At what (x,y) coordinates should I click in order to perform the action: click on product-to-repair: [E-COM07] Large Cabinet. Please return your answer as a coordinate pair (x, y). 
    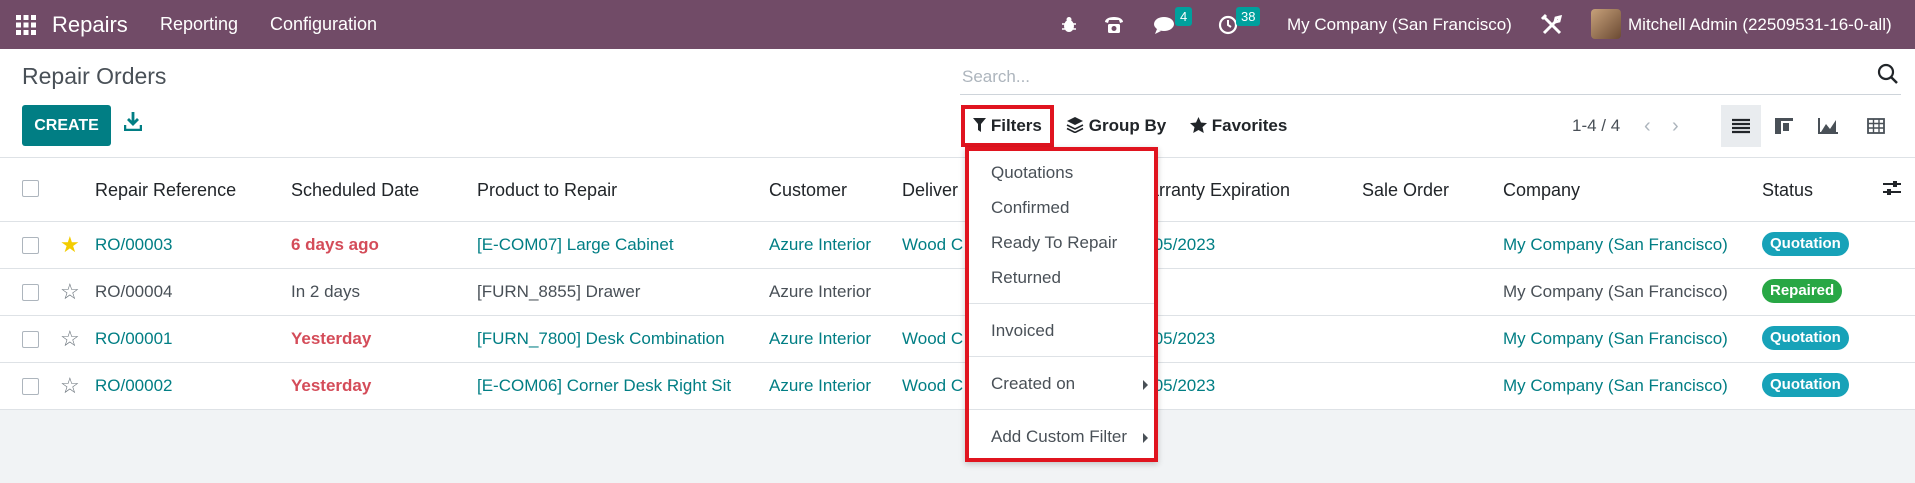
    Looking at the image, I should click on (575, 245).